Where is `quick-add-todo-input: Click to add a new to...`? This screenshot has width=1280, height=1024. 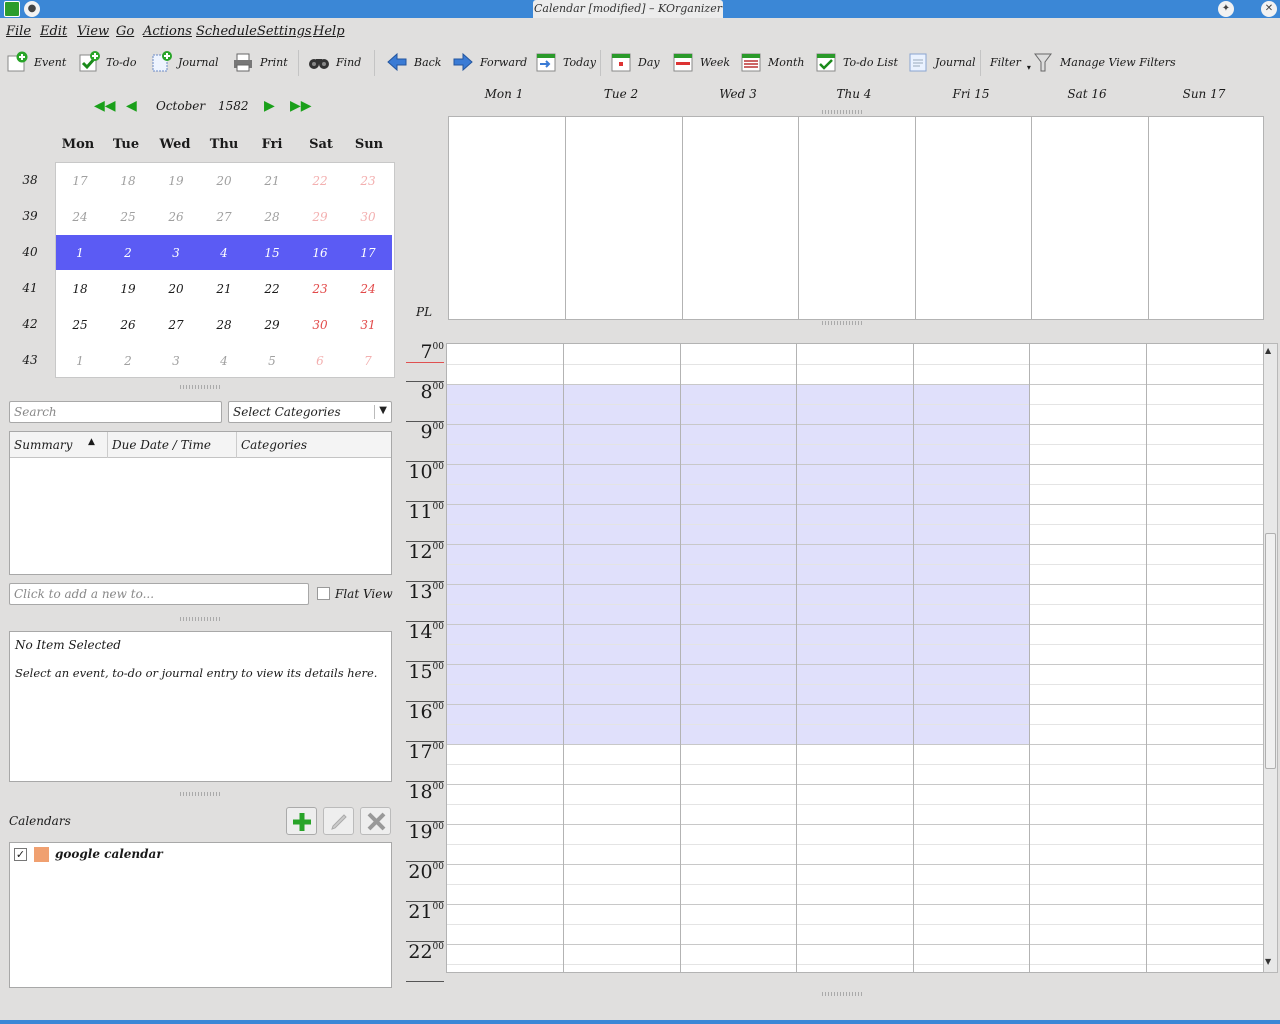
quick-add-todo-input: Click to add a new to... is located at coordinates (159, 594).